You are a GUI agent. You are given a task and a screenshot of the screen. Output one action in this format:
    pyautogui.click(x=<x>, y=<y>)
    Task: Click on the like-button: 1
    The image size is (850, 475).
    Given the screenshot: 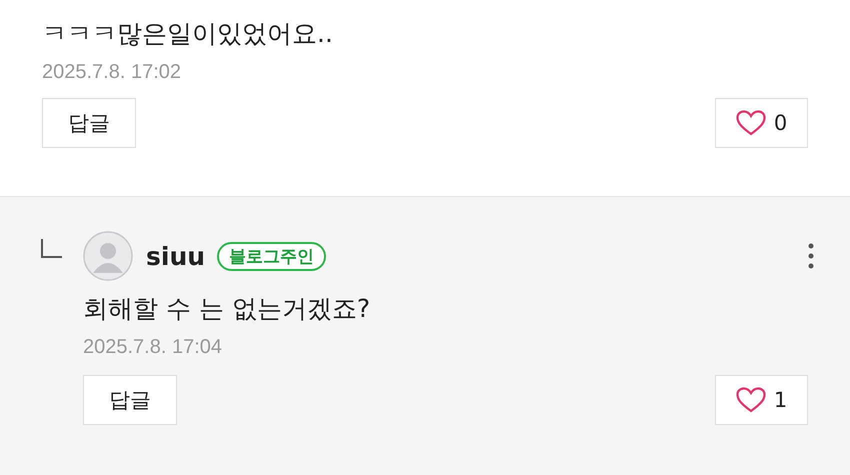 What is the action you would take?
    pyautogui.click(x=761, y=400)
    